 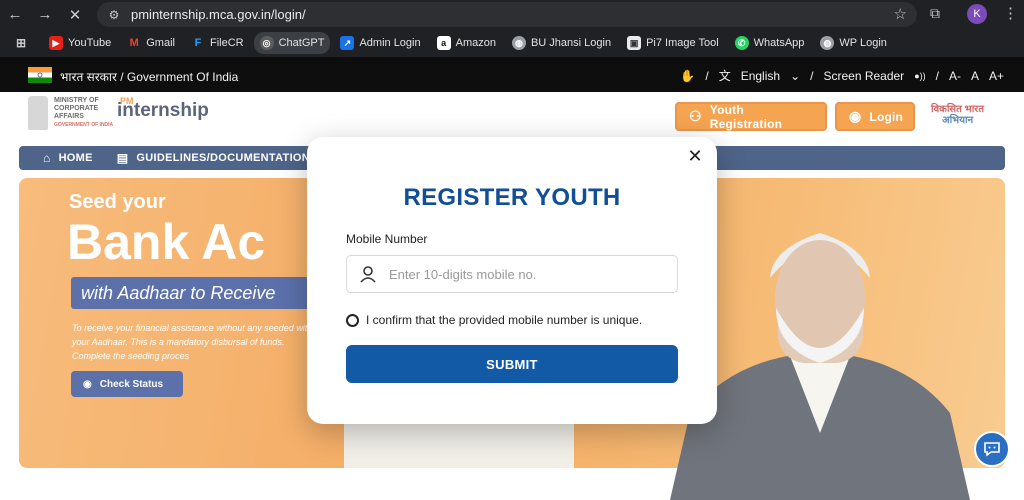 I want to click on image-icon: ▣, so click(x=634, y=43).